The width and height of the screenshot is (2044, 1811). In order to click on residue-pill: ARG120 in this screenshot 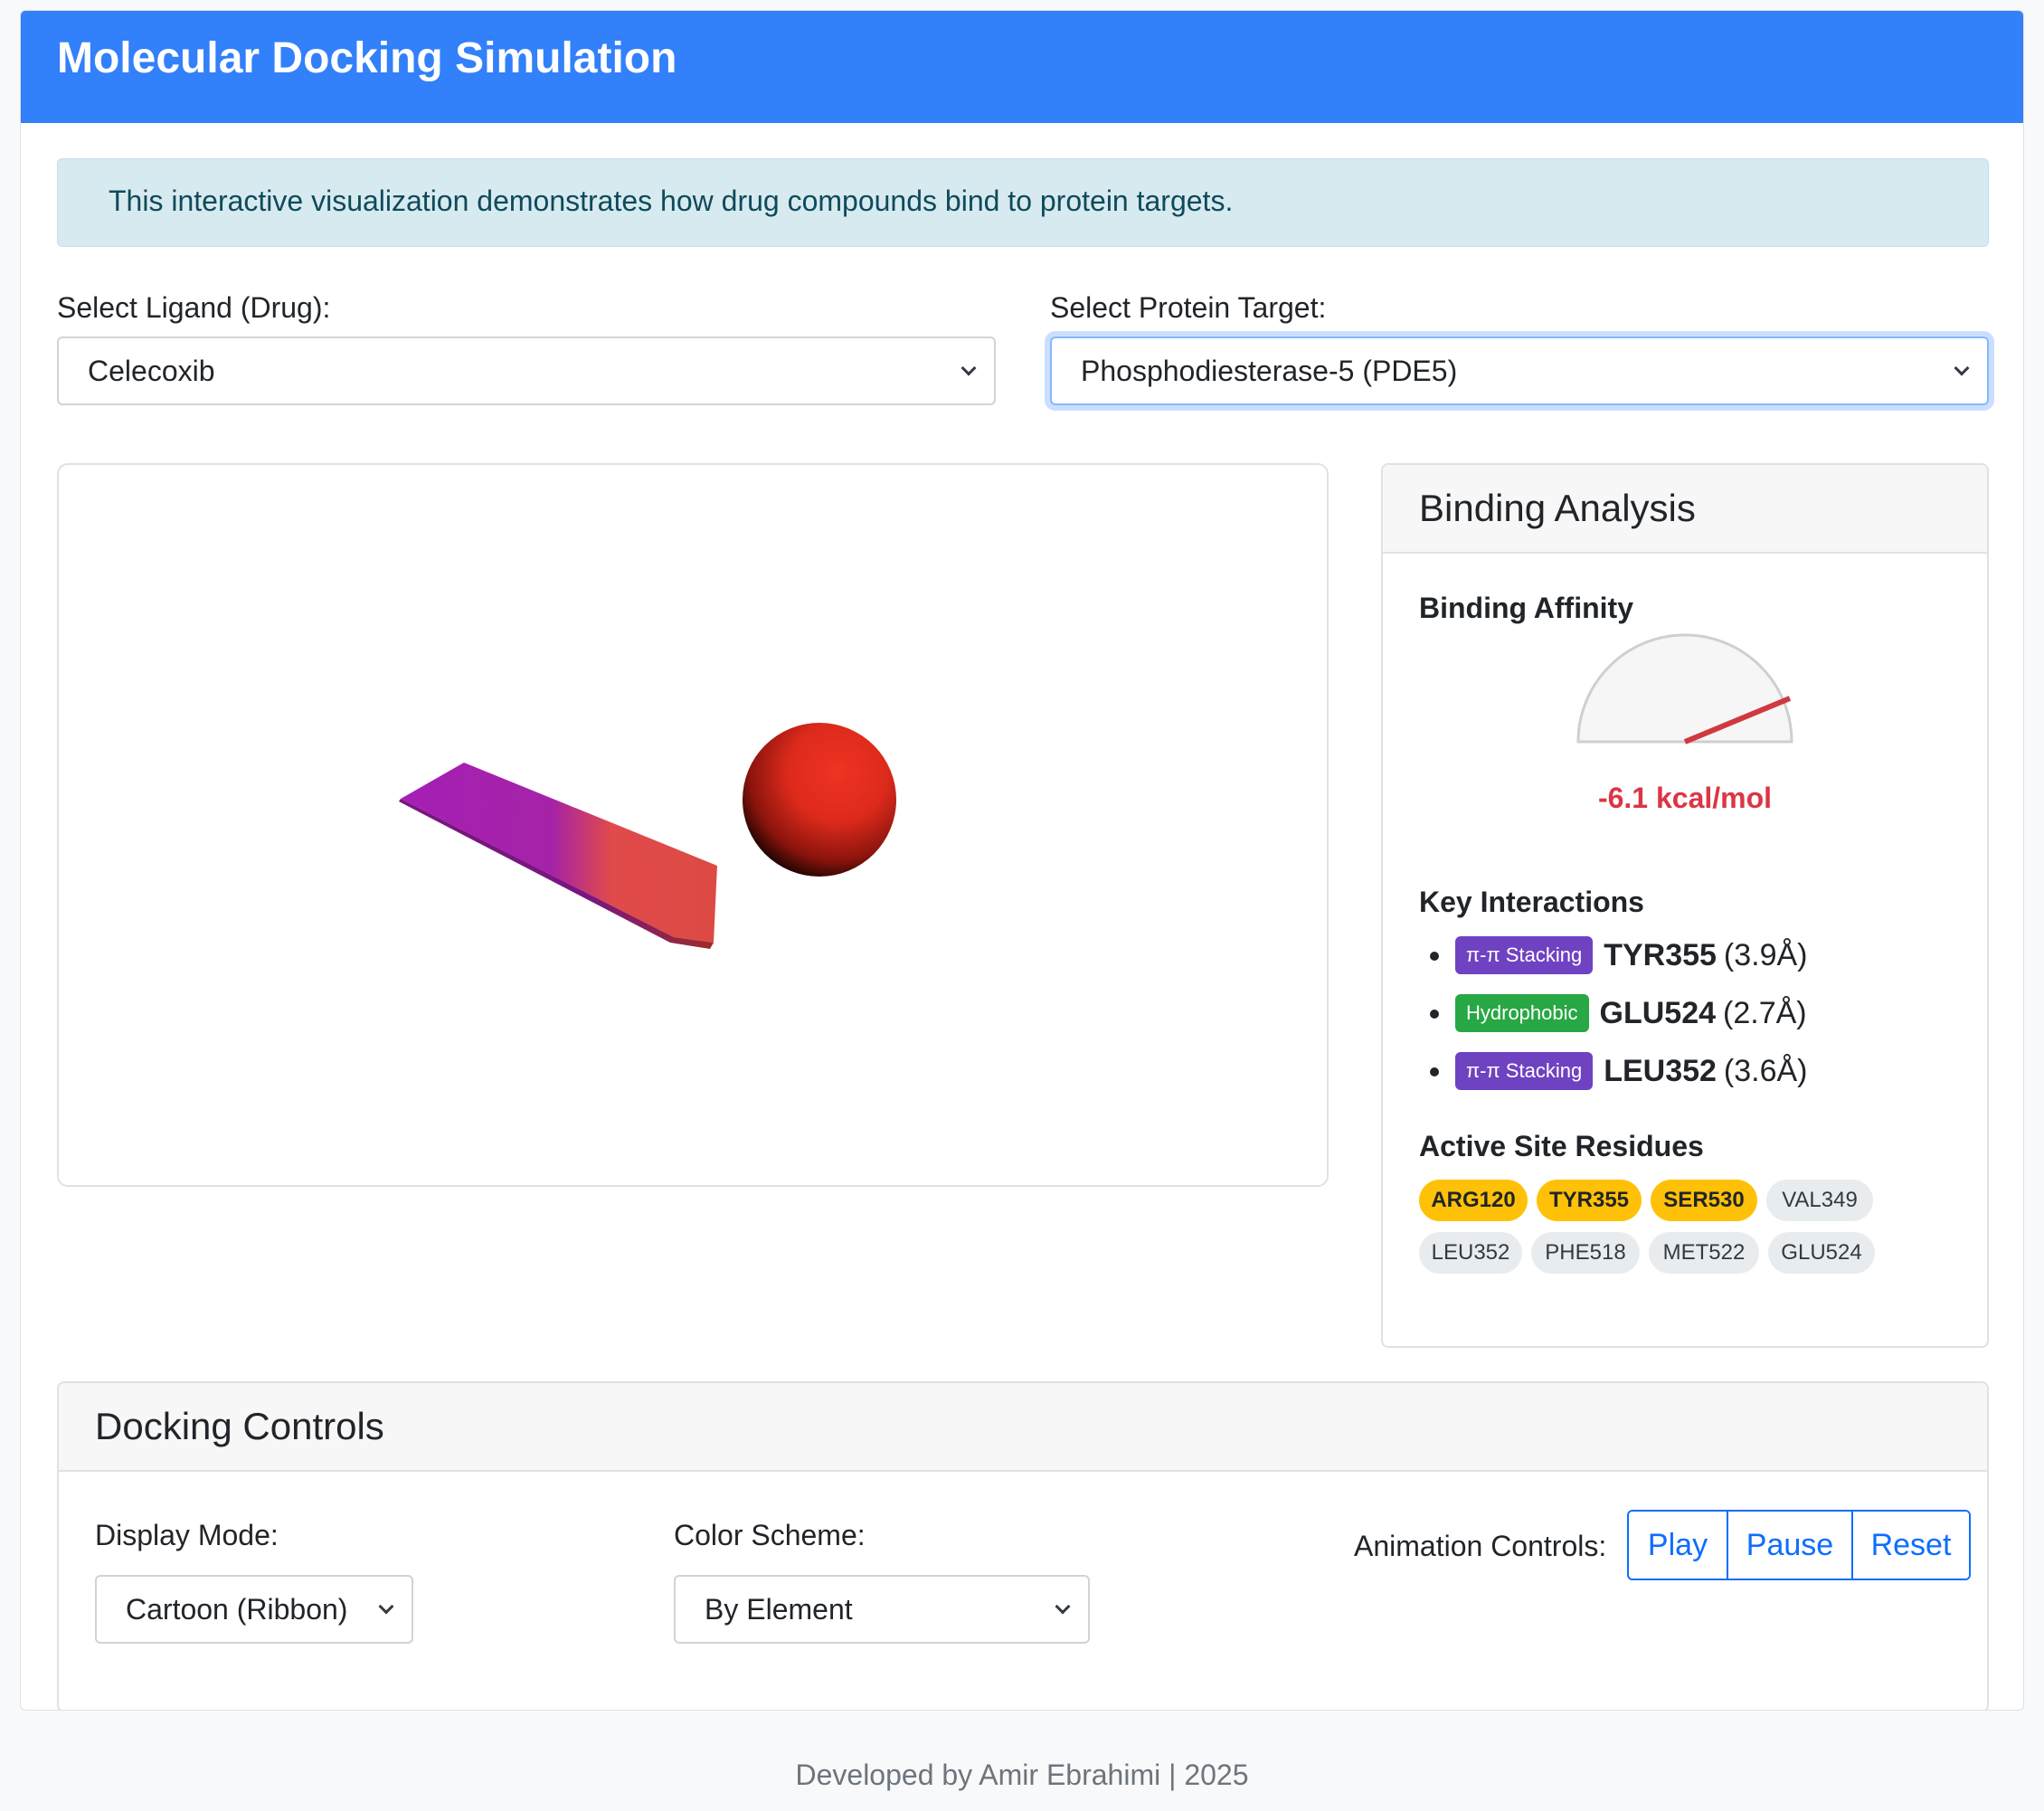, I will do `click(1474, 1201)`.